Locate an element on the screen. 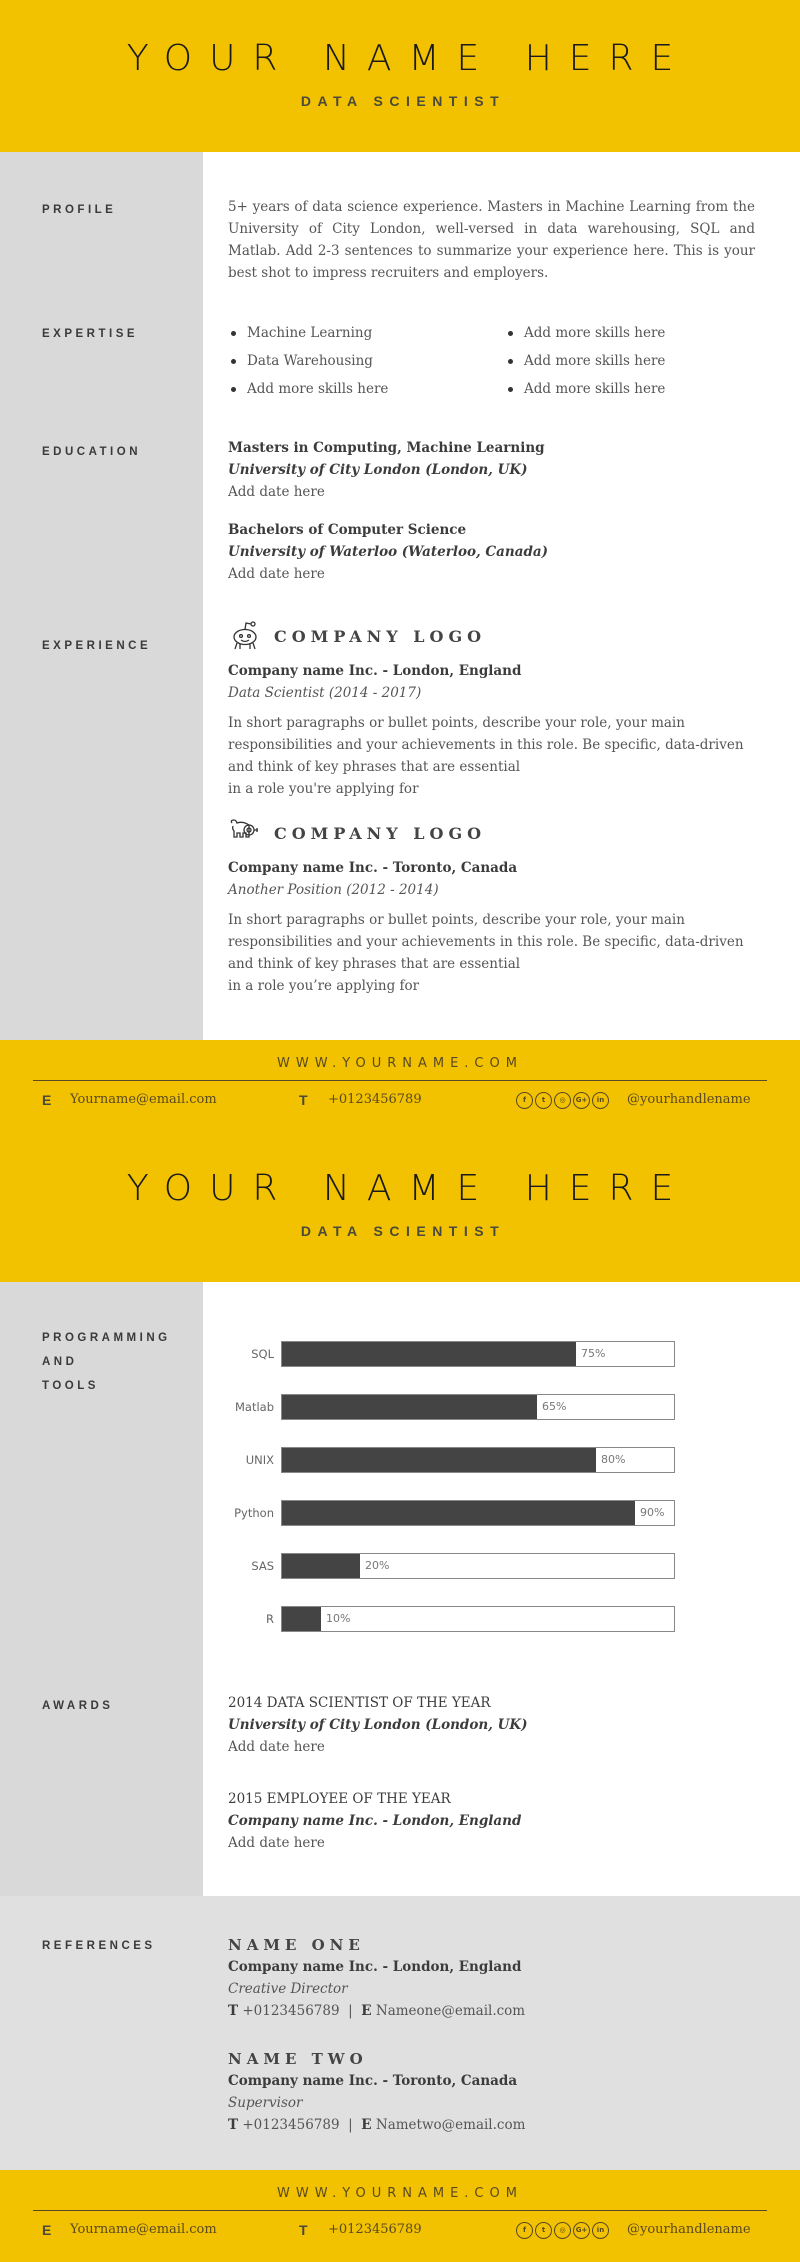 The width and height of the screenshot is (800, 2262). bar-value-label: 75% is located at coordinates (593, 1353).